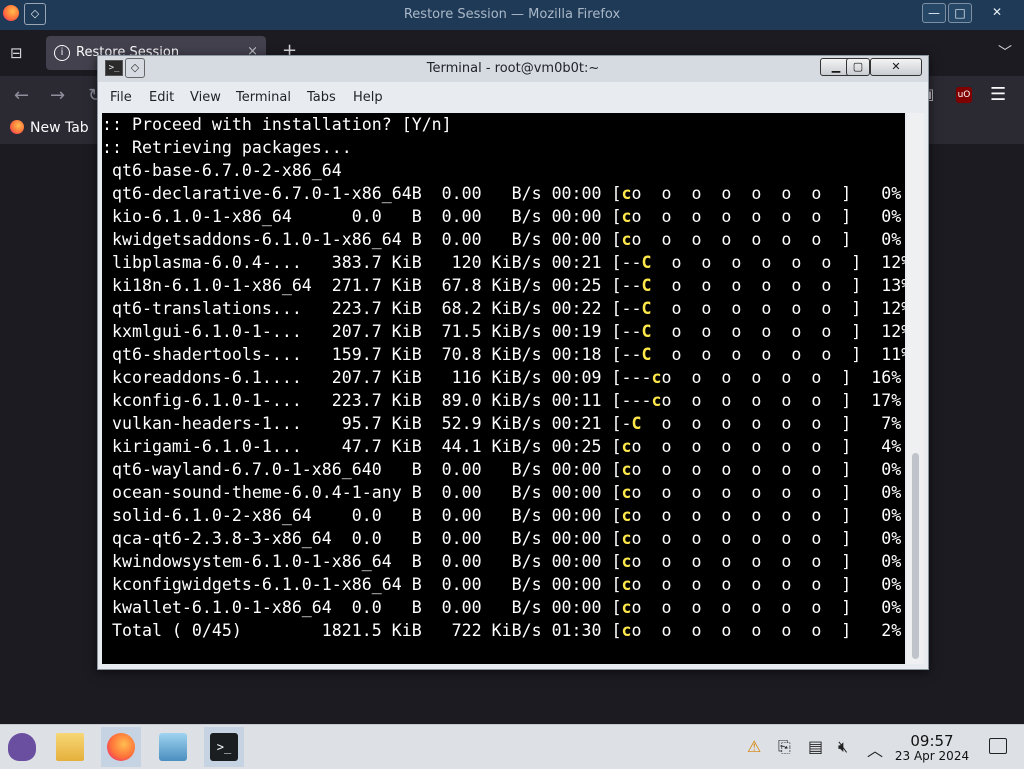 Image resolution: width=1024 pixels, height=769 pixels. Describe the element at coordinates (815, 746) in the screenshot. I see `notes-icon: ▤` at that location.